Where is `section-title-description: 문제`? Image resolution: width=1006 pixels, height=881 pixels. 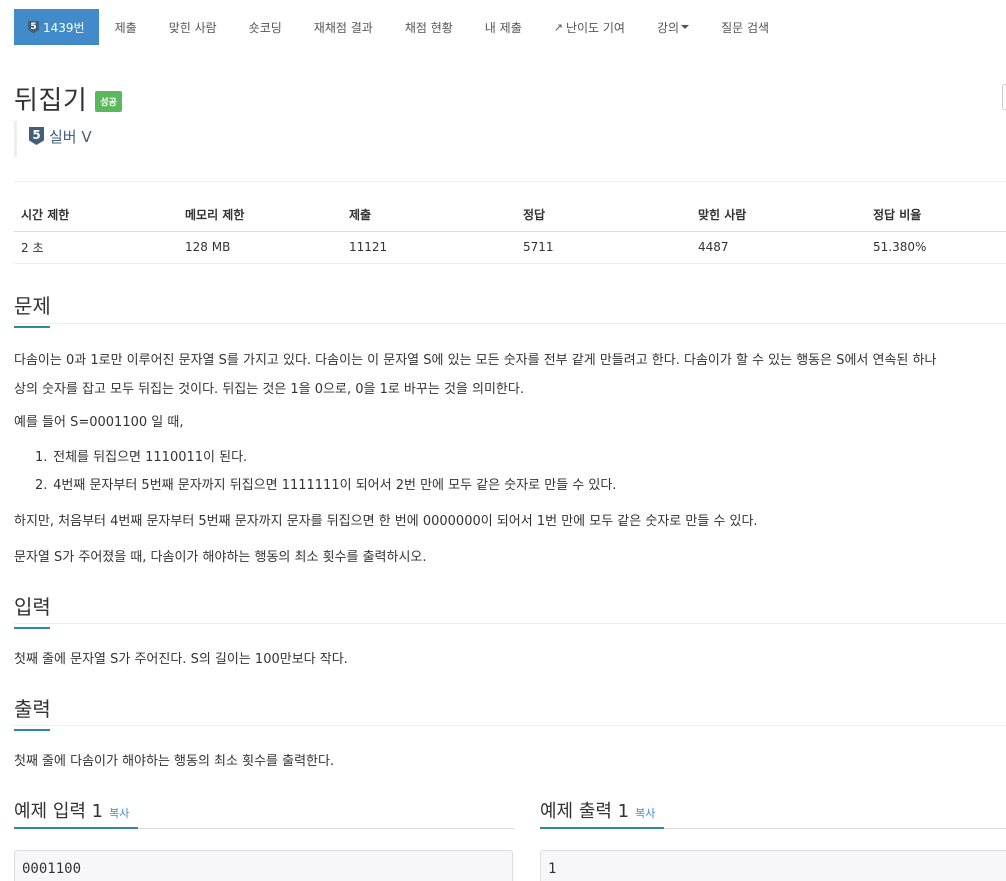
section-title-description: 문제 is located at coordinates (32, 309).